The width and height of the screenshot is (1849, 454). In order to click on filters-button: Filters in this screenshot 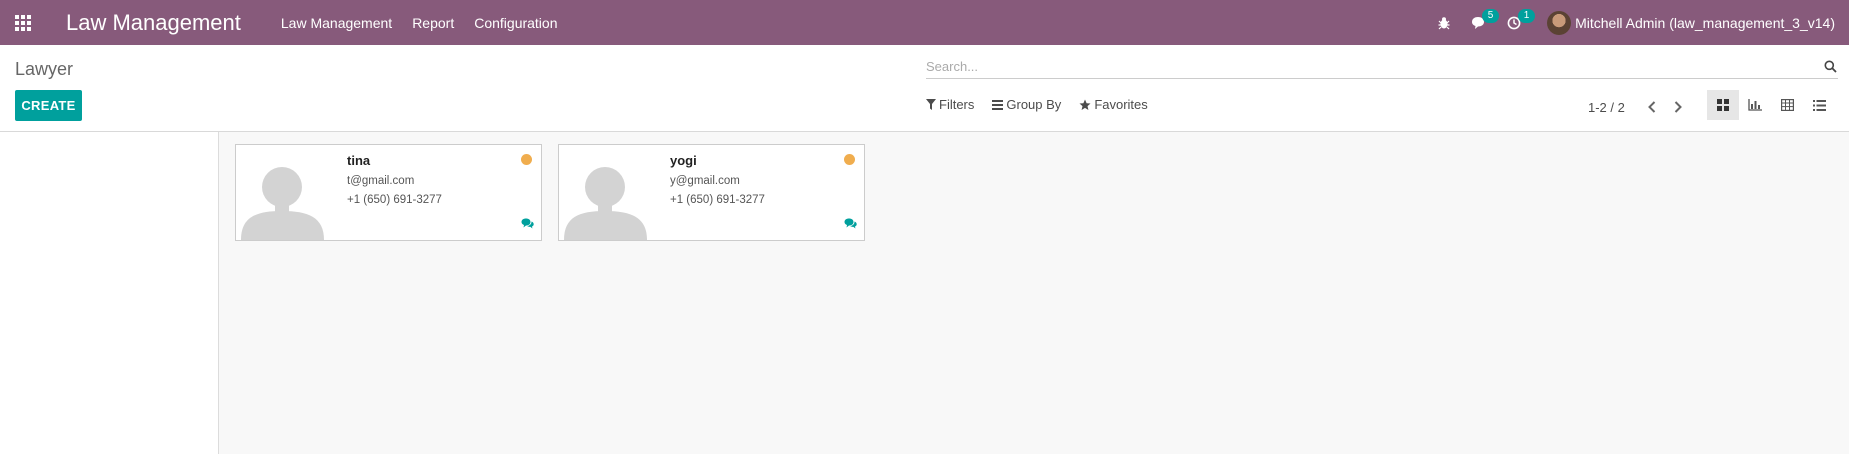, I will do `click(950, 104)`.